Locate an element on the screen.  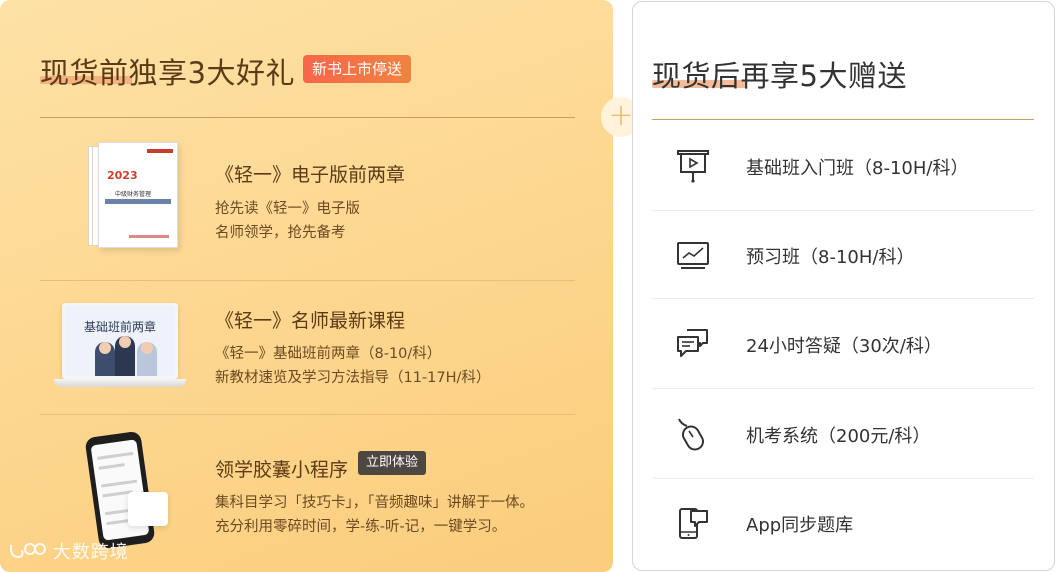
book-cover: 2023 中级财务管理 is located at coordinates (138, 195).